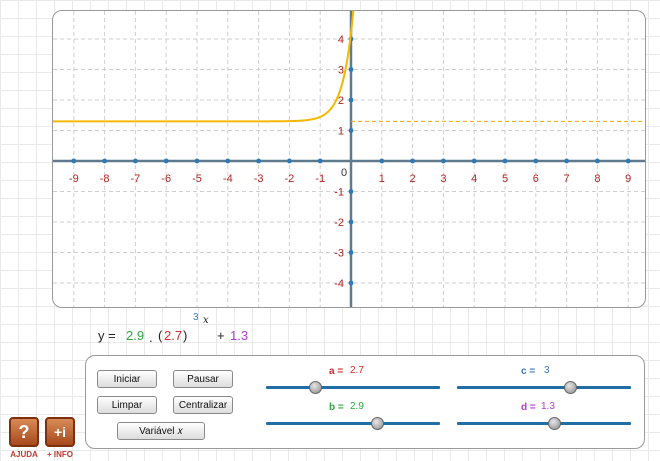 The width and height of the screenshot is (660, 461). Describe the element at coordinates (339, 223) in the screenshot. I see `y-tick-label: -2` at that location.